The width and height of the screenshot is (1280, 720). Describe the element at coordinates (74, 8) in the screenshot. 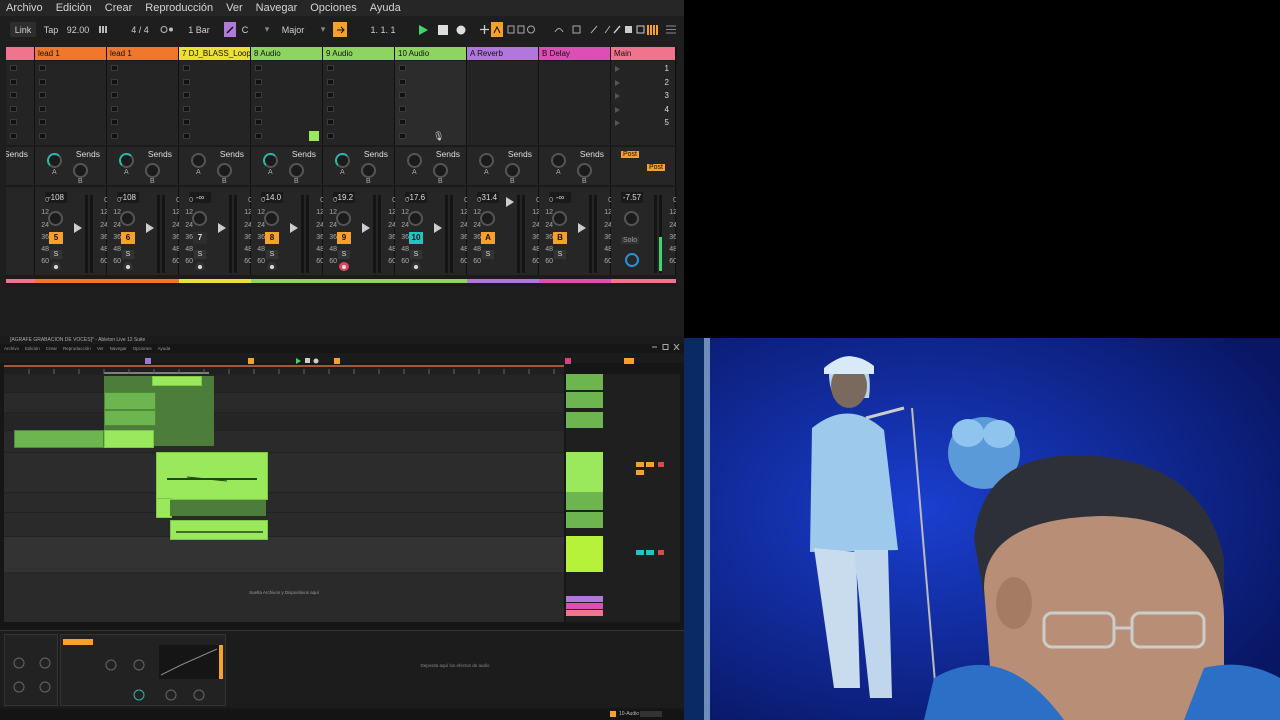

I see `menu-edicion: Edición` at that location.